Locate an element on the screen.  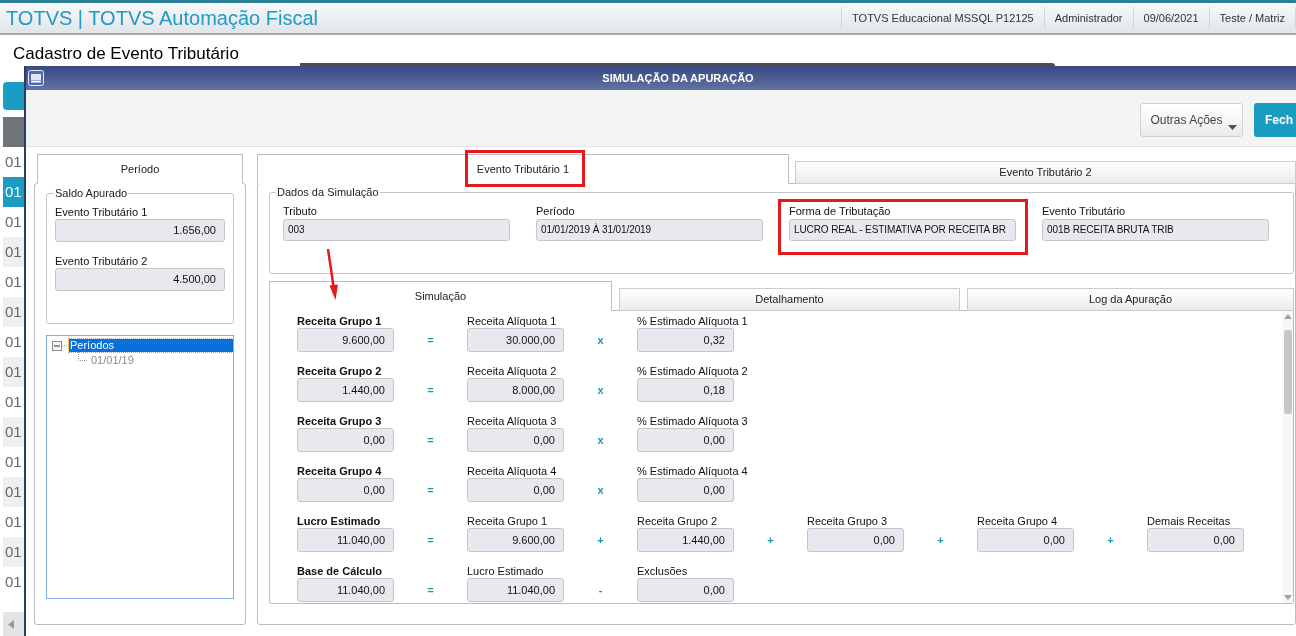
field-label: Tributo is located at coordinates (300, 211).